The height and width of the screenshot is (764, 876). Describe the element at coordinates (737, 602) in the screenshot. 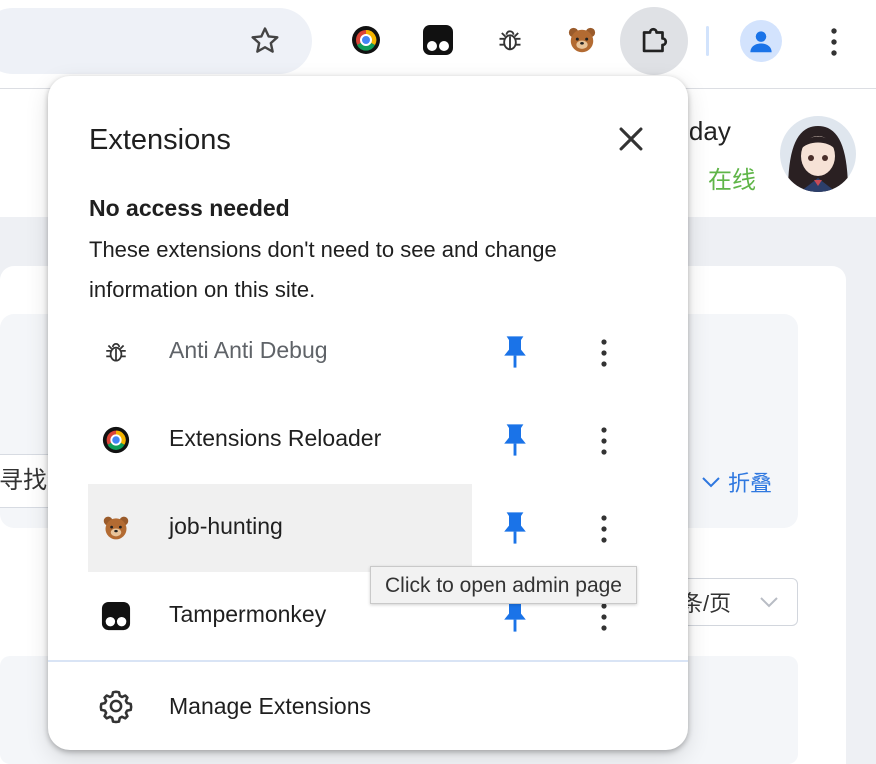

I see `page-size-select: 条/页` at that location.